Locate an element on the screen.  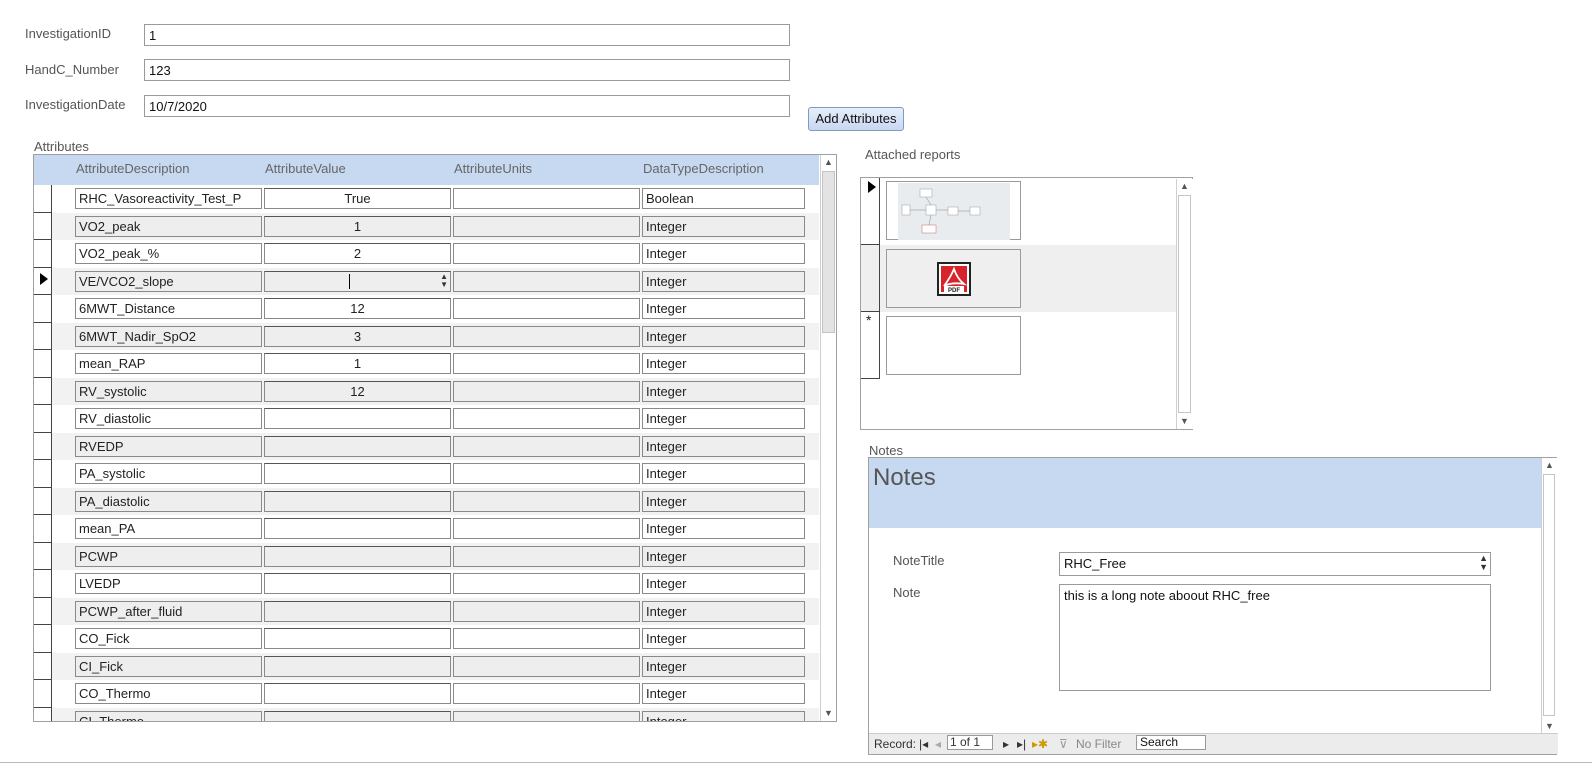
first-record-icon: |◂ is located at coordinates (923, 744).